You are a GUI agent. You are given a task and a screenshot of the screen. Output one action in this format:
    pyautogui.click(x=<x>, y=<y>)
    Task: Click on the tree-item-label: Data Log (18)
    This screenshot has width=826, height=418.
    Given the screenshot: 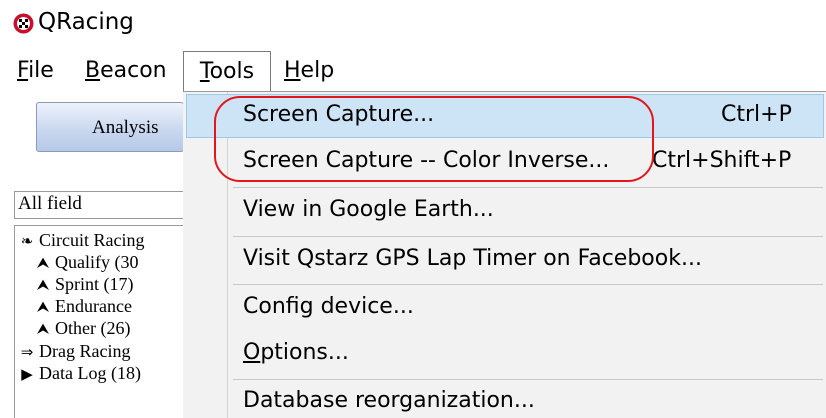 What is the action you would take?
    pyautogui.click(x=90, y=373)
    